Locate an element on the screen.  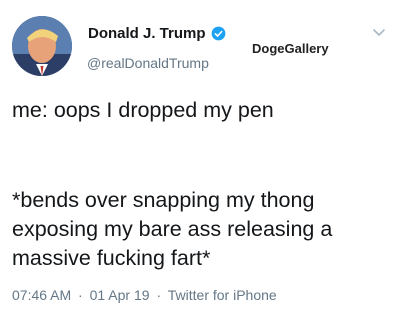
avatar-image is located at coordinates (42, 46).